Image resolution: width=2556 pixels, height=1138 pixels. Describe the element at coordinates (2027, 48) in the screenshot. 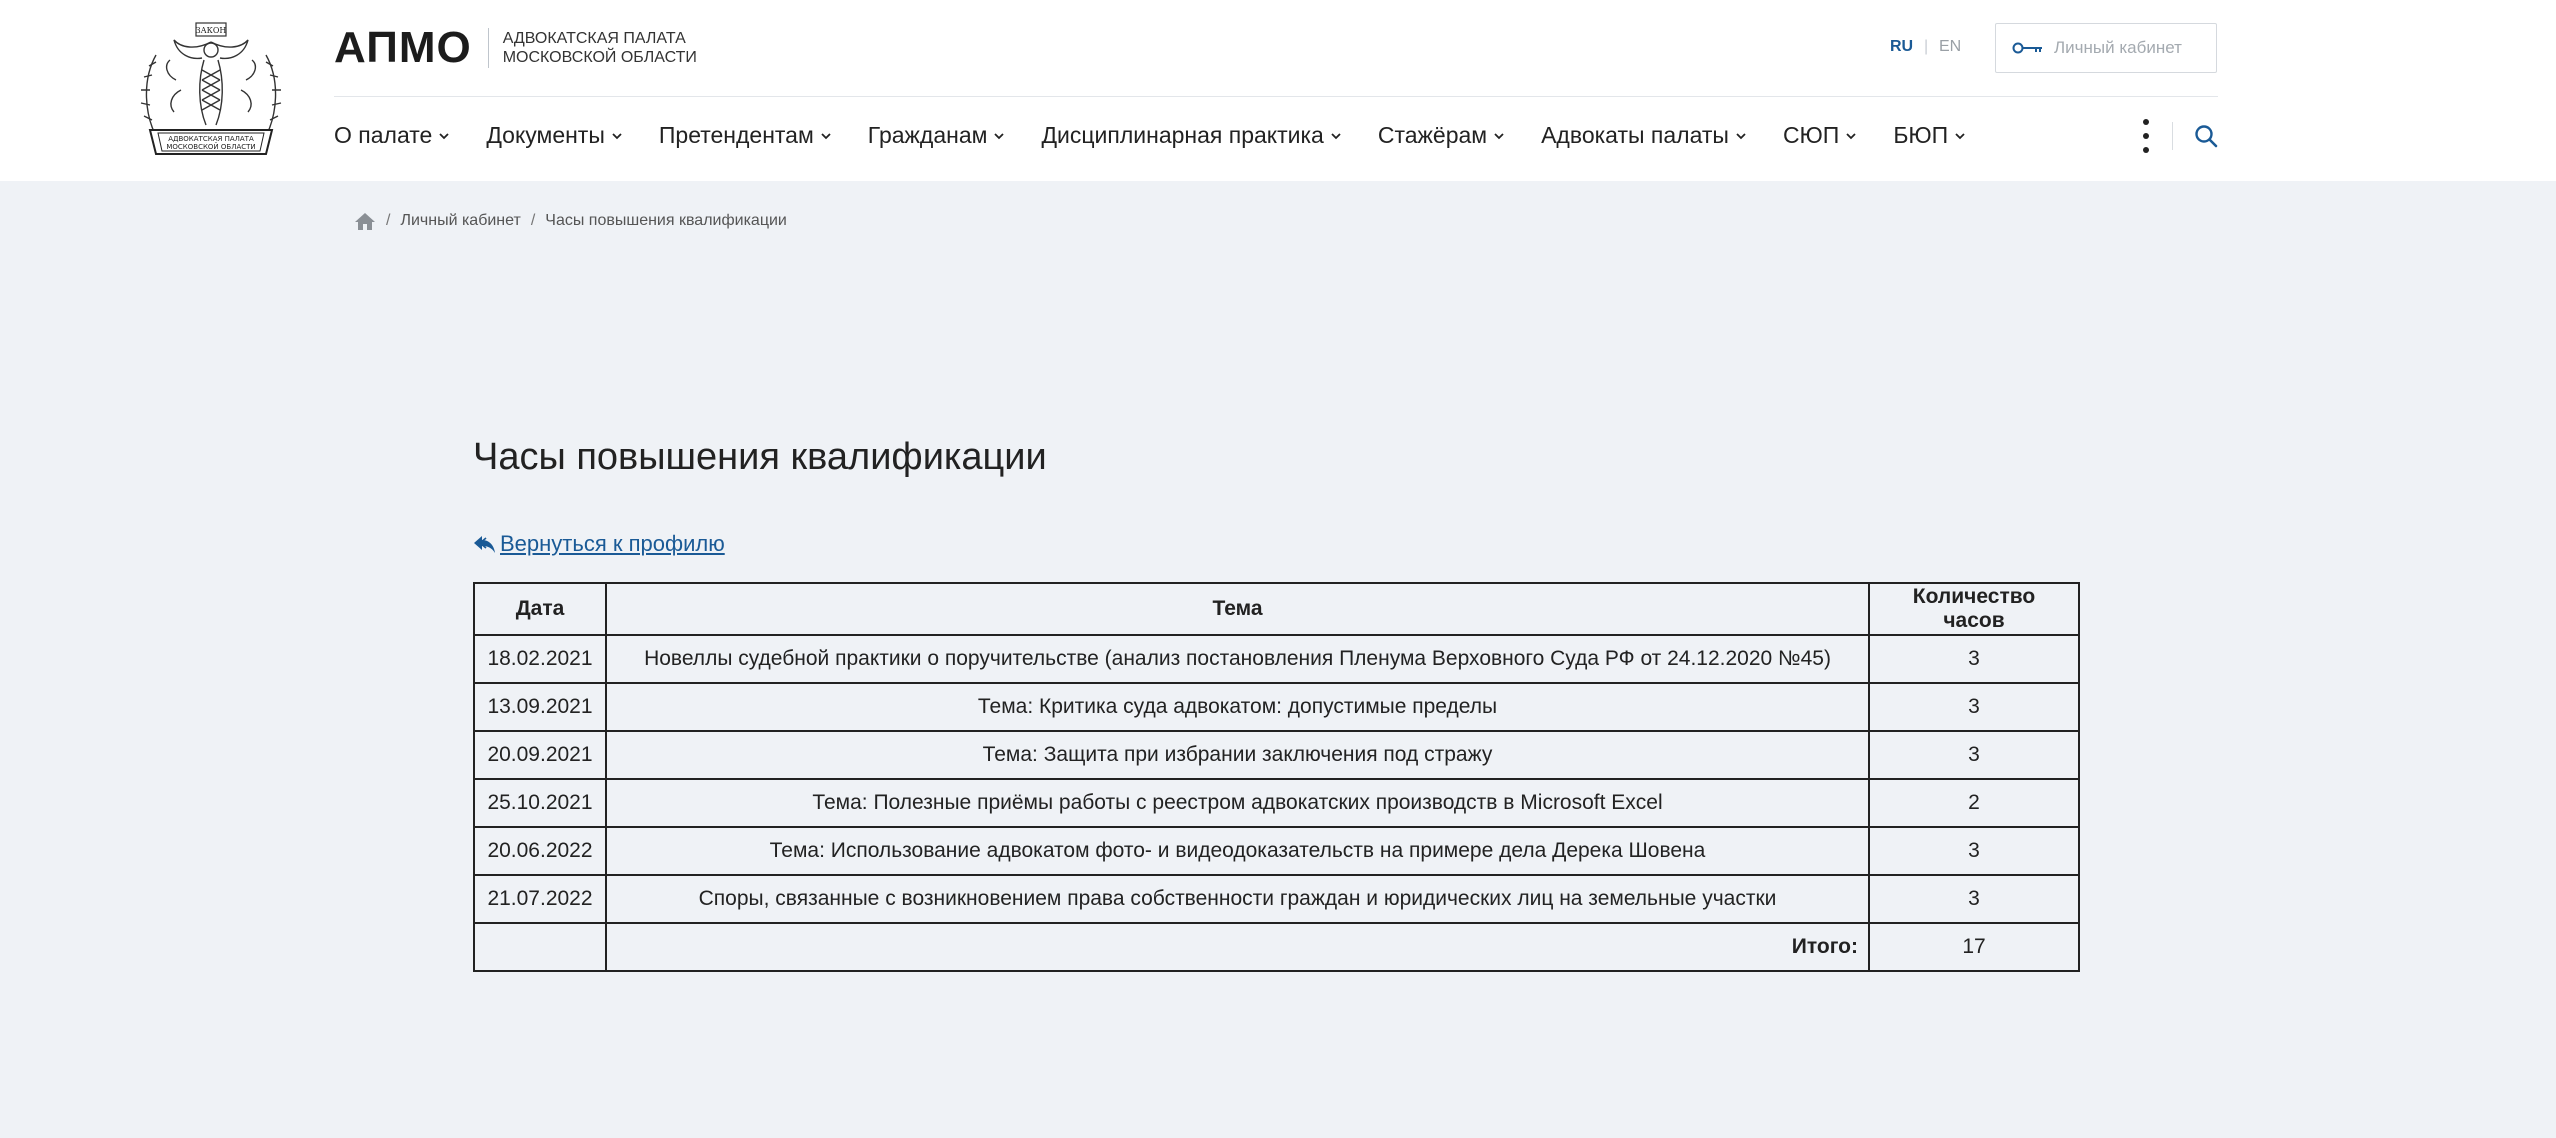

I see `key-icon` at that location.